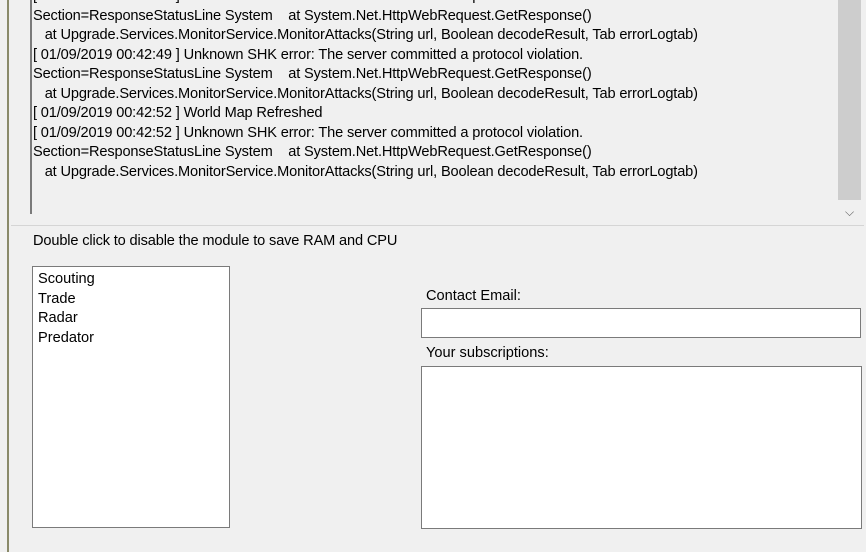 The height and width of the screenshot is (552, 866). Describe the element at coordinates (849, 100) in the screenshot. I see `log-scrollbar-thumb` at that location.